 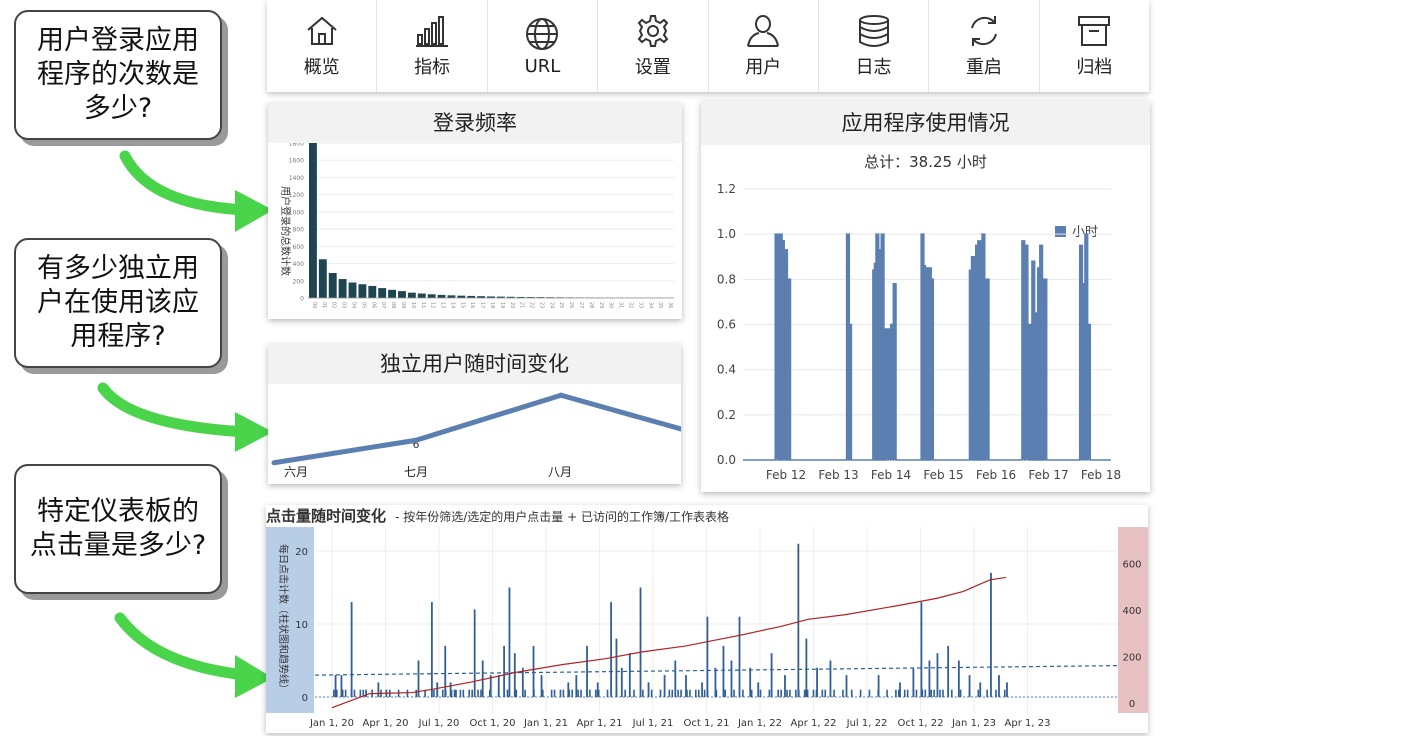 What do you see at coordinates (354, 305) in the screenshot?
I see `x-tick-label: 04` at bounding box center [354, 305].